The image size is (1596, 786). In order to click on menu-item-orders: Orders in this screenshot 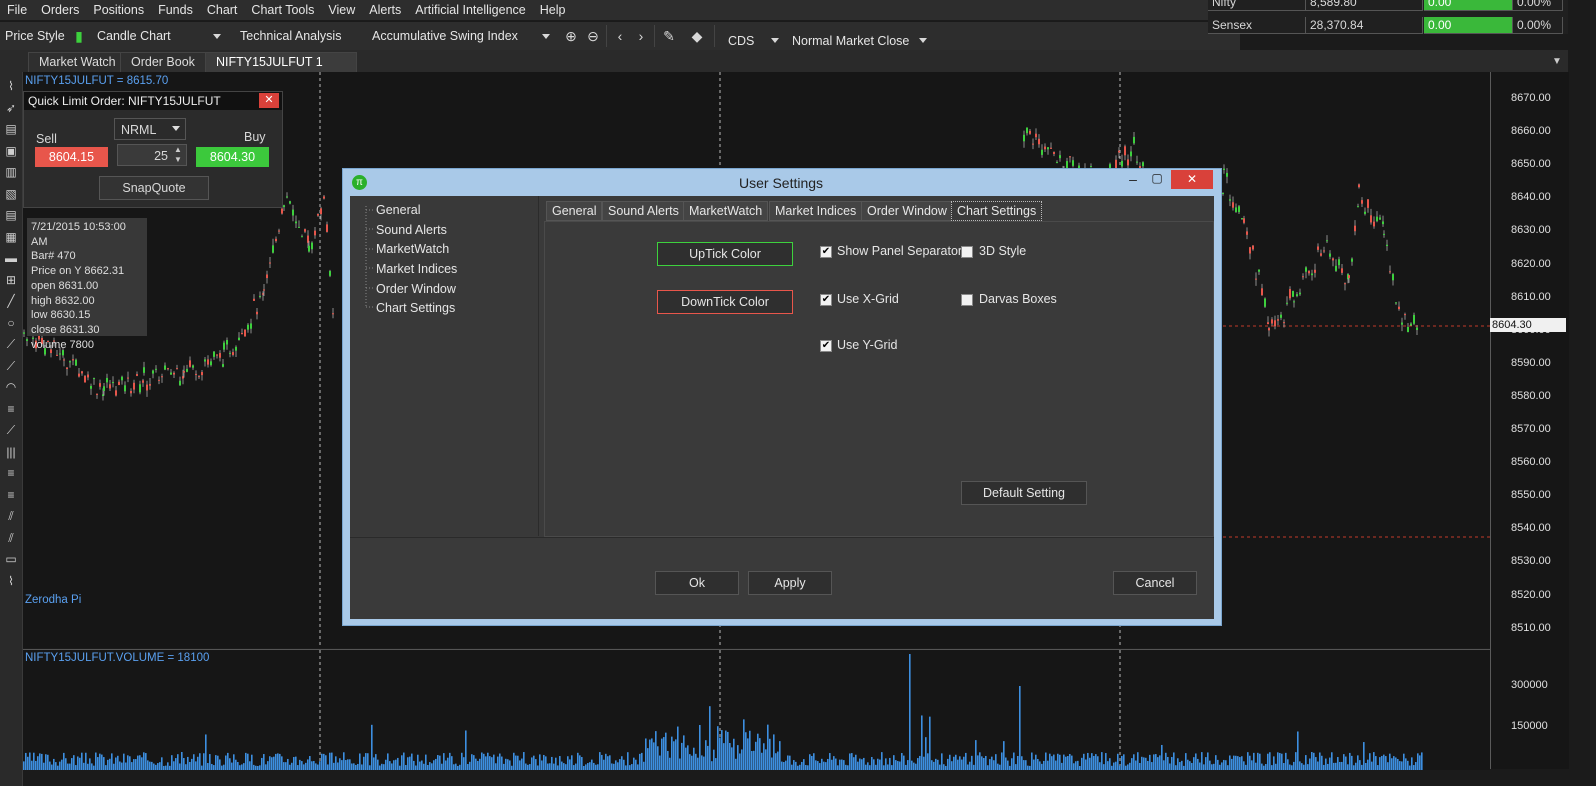, I will do `click(60, 10)`.